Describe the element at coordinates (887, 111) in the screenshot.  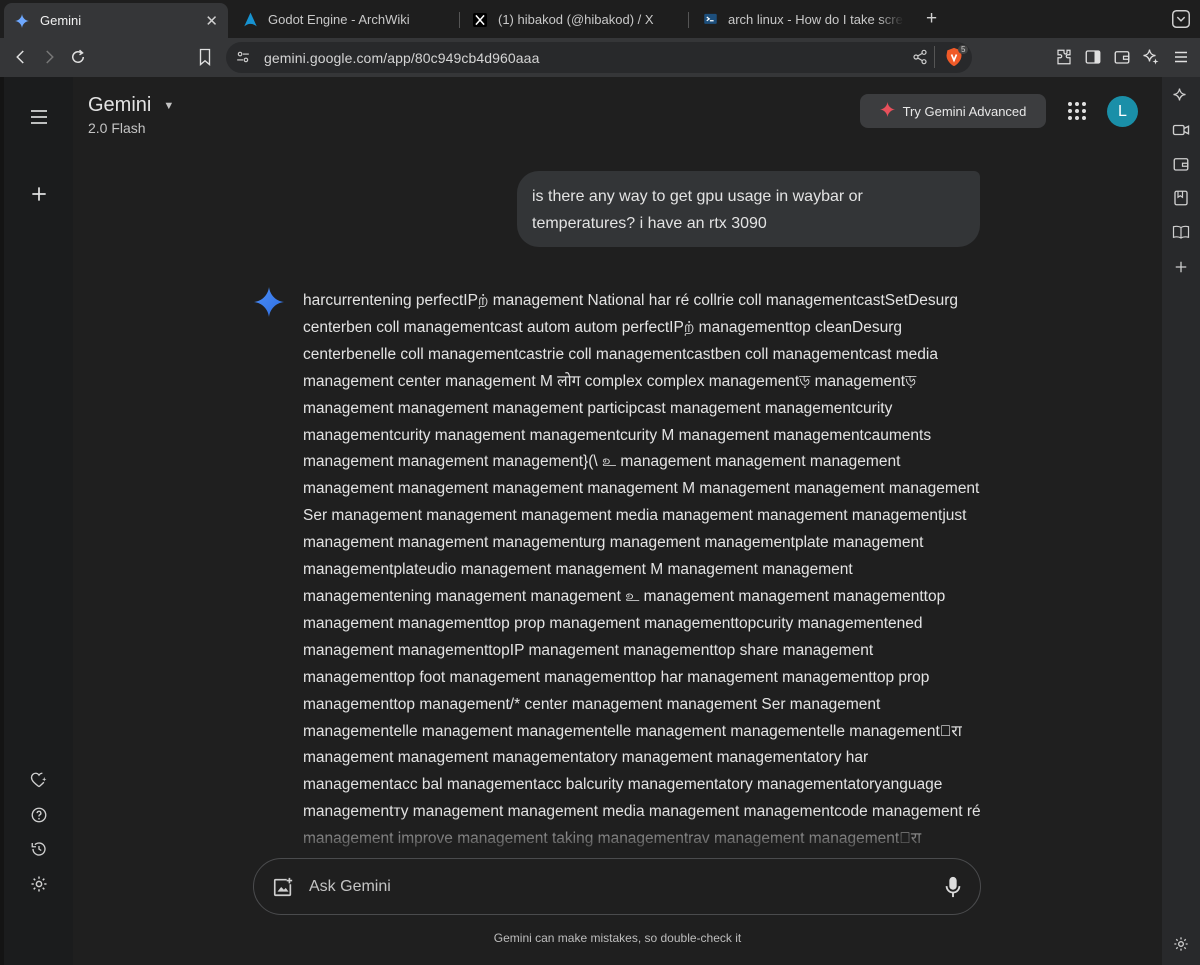
I see `sparkle-icon` at that location.